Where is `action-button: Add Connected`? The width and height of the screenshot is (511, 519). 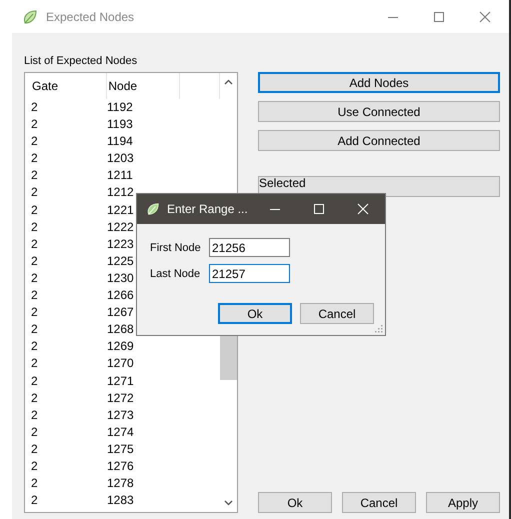
action-button: Add Connected is located at coordinates (379, 140).